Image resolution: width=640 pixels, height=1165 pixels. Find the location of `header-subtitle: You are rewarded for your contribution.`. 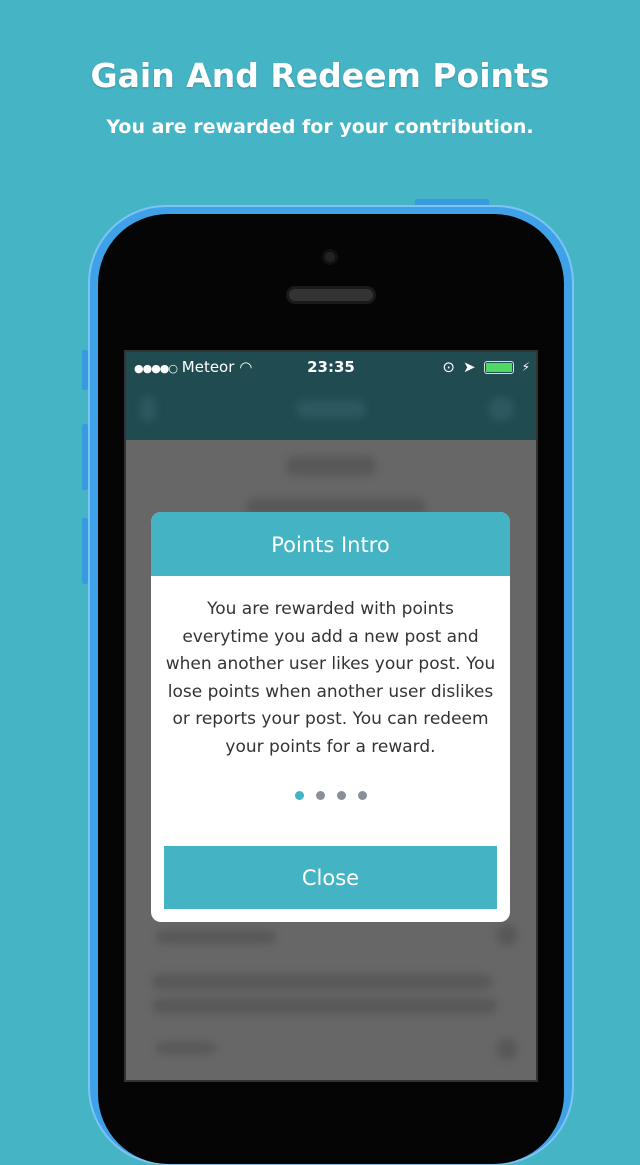

header-subtitle: You are rewarded for your contribution. is located at coordinates (320, 127).